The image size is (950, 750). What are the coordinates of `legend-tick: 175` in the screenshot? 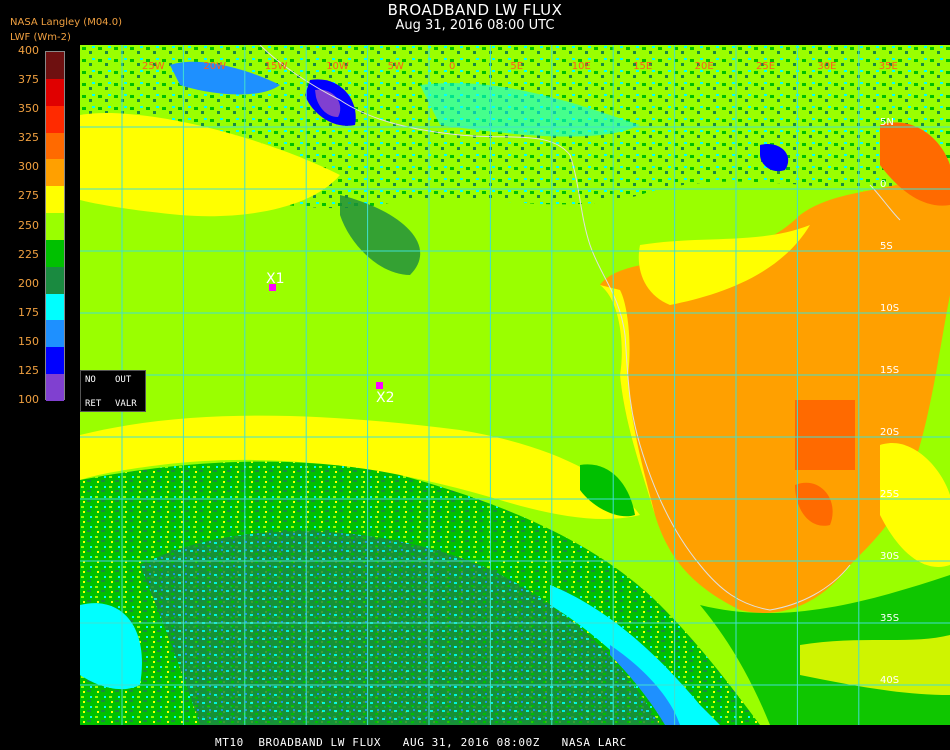 It's located at (28, 312).